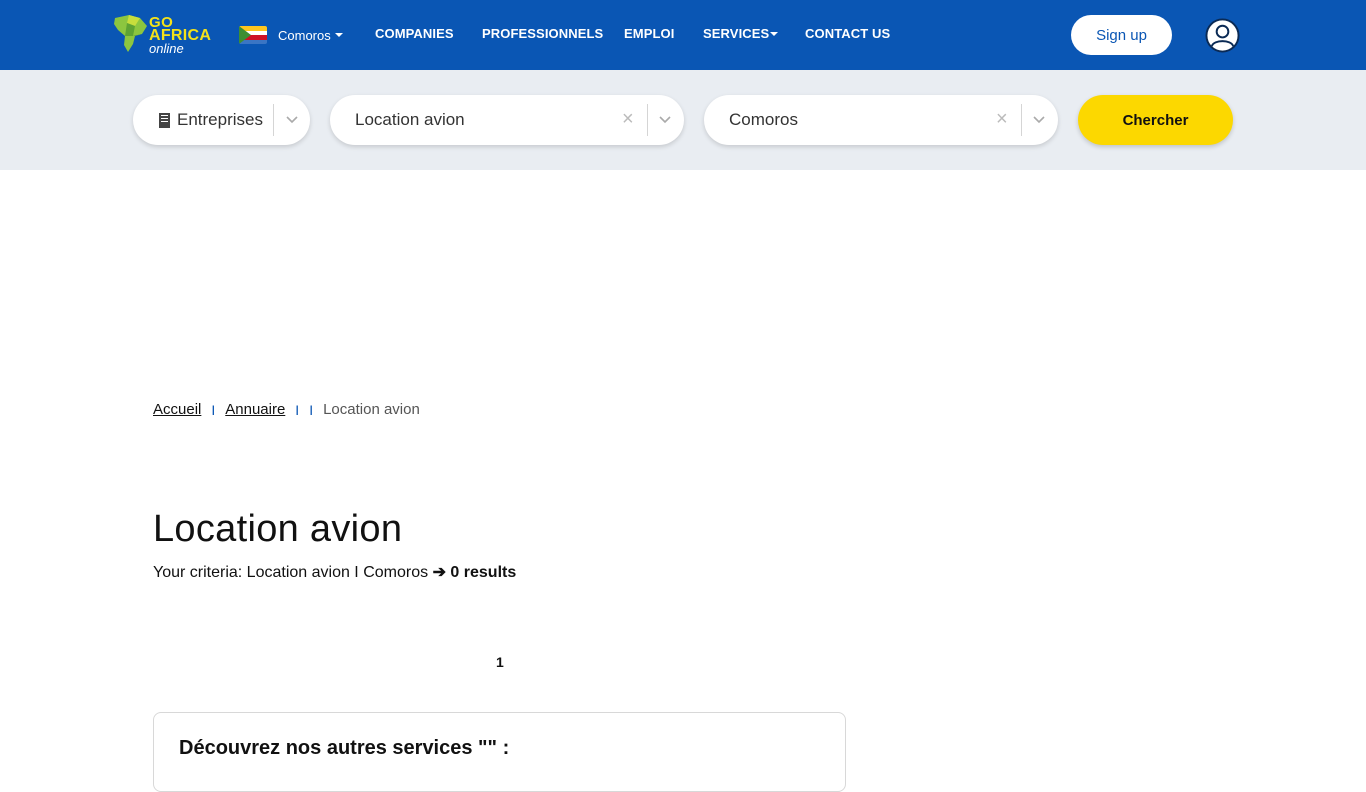 This screenshot has height=792, width=1366. I want to click on nav-companies-label: COMPANIES, so click(414, 33).